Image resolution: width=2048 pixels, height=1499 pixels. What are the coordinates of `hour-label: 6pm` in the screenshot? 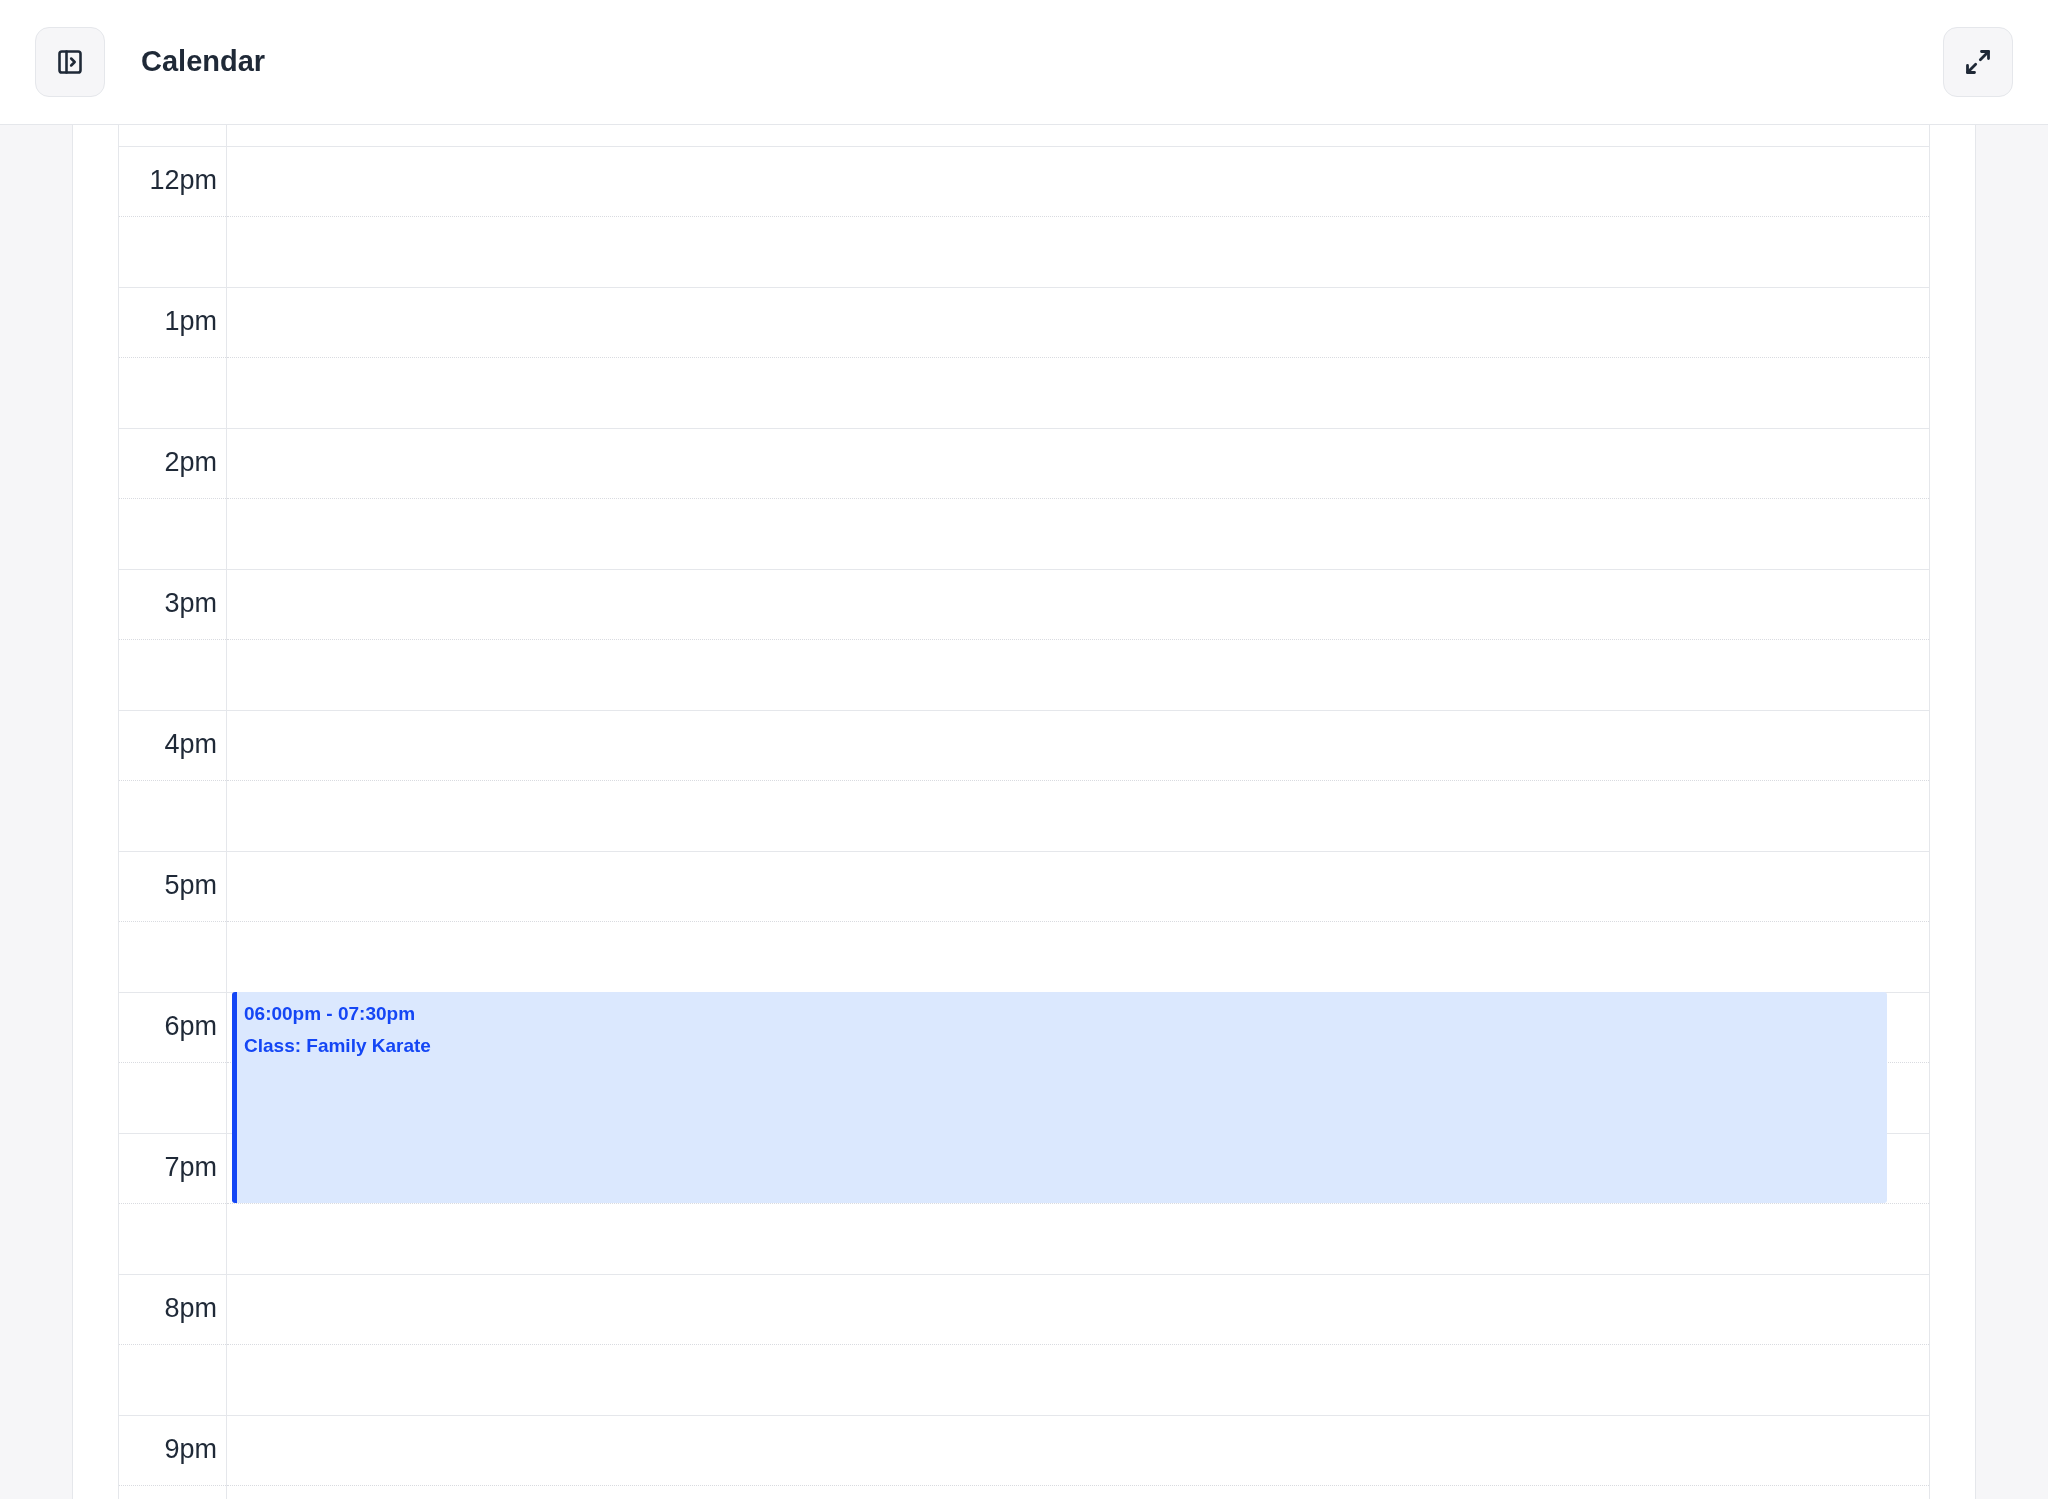 It's located at (190, 1026).